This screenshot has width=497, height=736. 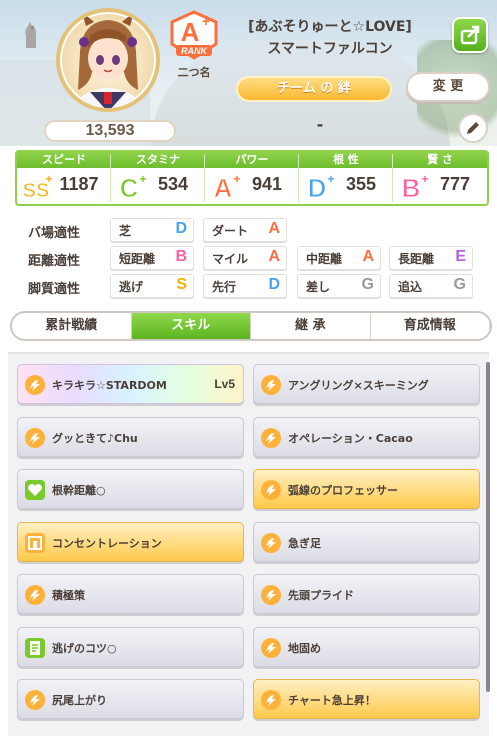 I want to click on aptitude-row-label: 距離適性, so click(x=54, y=261).